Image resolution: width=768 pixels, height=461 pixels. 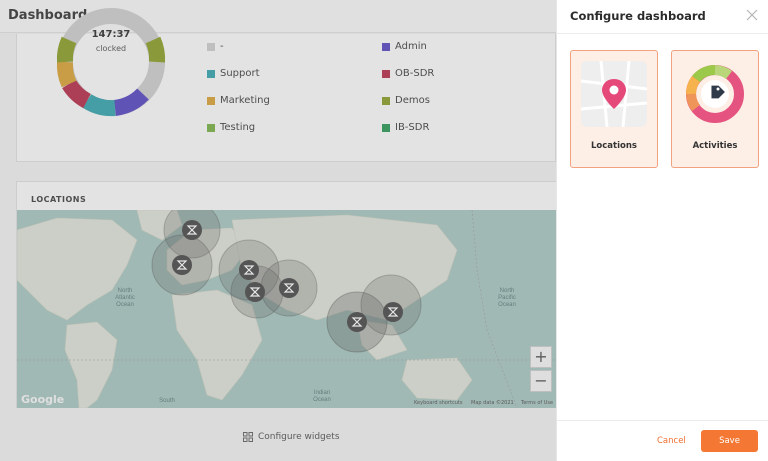 What do you see at coordinates (752, 15) in the screenshot?
I see `close-icon` at bounding box center [752, 15].